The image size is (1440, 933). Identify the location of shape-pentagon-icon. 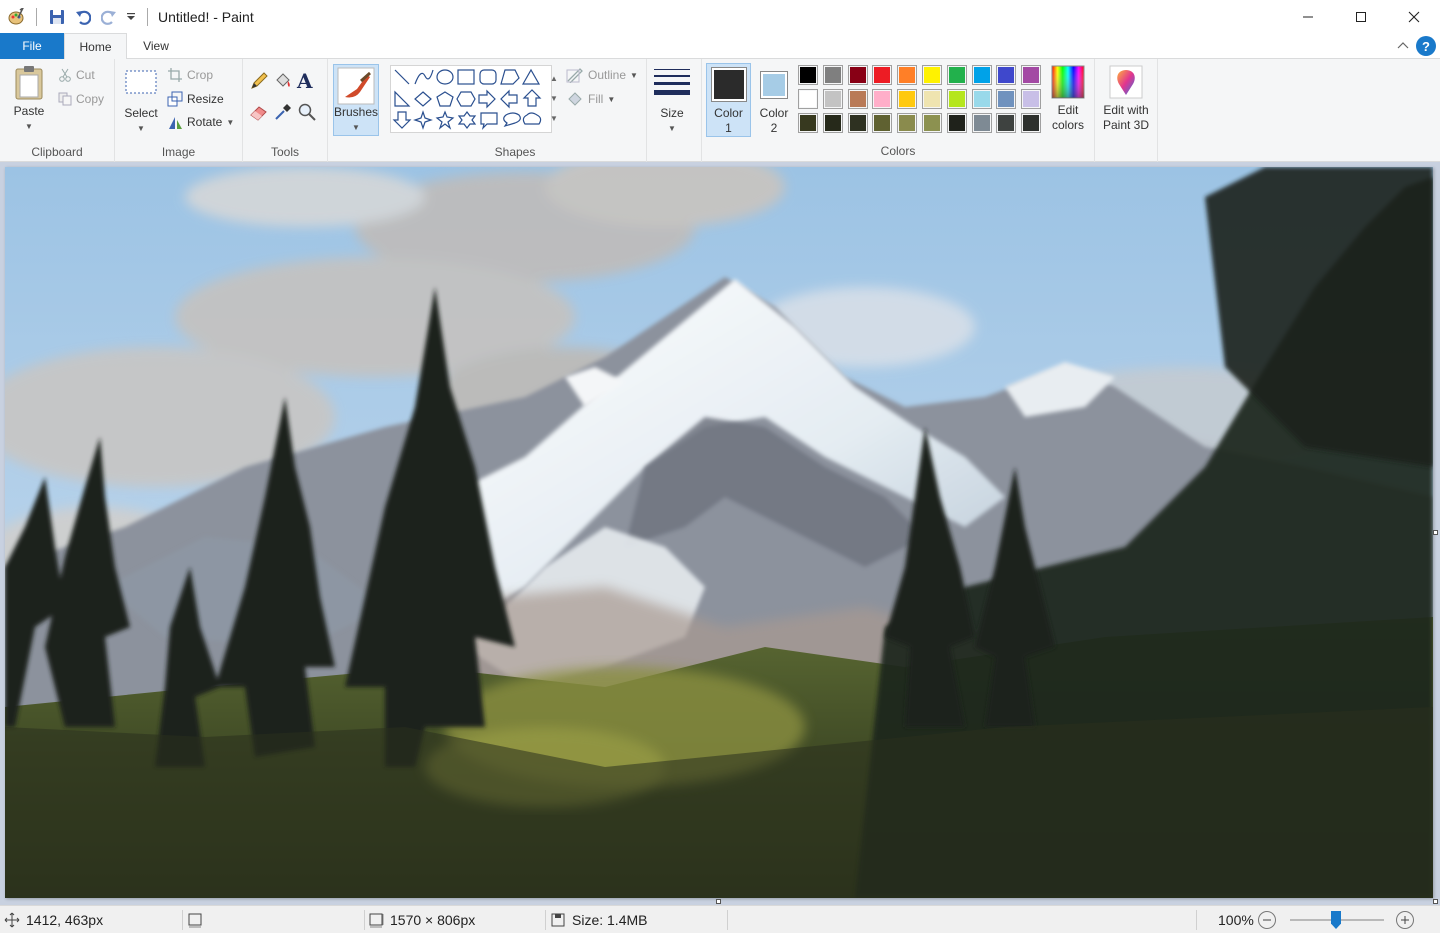
(445, 99).